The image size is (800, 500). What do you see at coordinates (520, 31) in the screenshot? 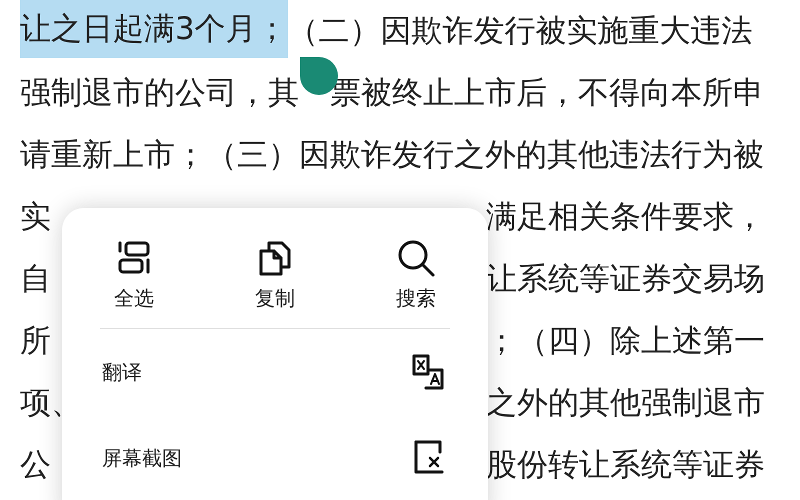
I see `body-text: （二）因欺诈发行被实施重大违法` at bounding box center [520, 31].